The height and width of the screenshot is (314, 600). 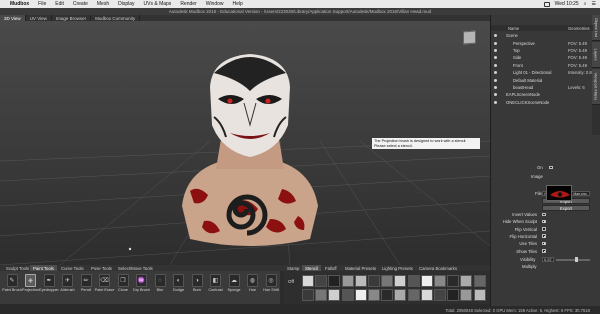 I want to click on visibility-slider-knob, so click(x=576, y=259).